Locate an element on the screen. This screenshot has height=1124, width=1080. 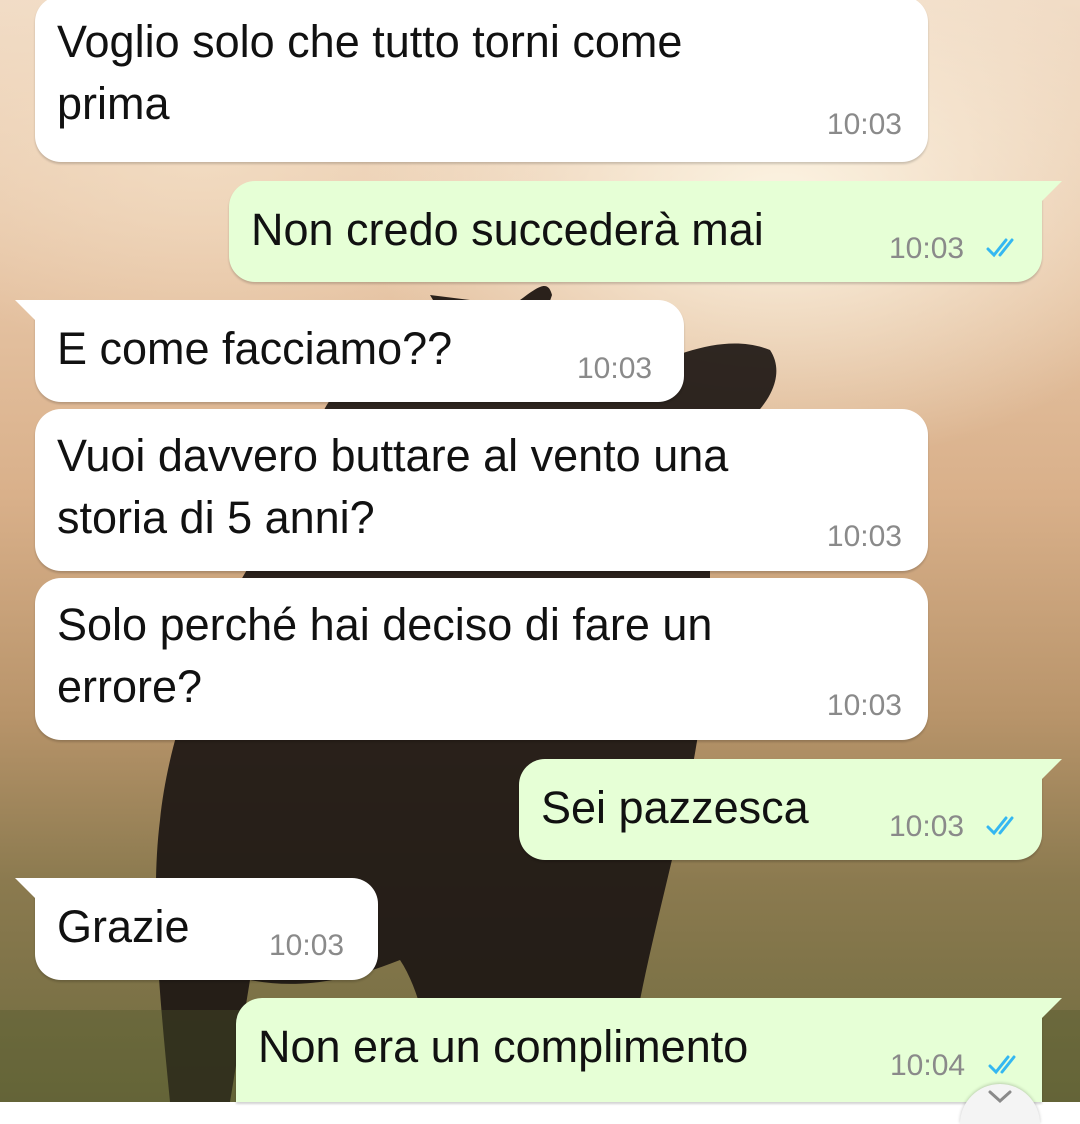
message-bubble-incoming: Grazie 10:03 is located at coordinates (196, 929).